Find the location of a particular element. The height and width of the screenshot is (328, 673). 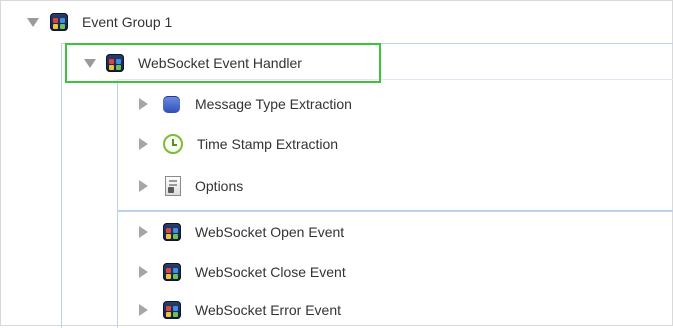

tree-row-time-stamp-extraction: Time Stamp Extraction is located at coordinates (394, 144).